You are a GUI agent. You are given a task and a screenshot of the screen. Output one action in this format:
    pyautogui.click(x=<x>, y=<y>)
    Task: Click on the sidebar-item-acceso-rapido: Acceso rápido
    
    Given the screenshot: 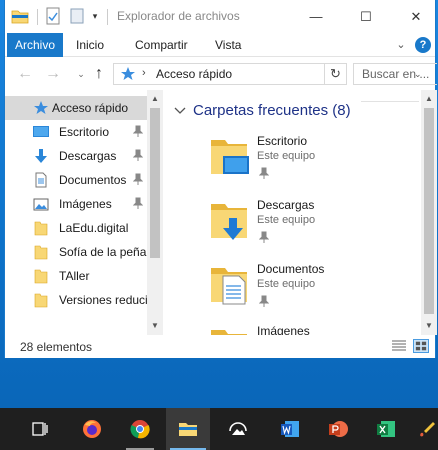 What is the action you would take?
    pyautogui.click(x=76, y=108)
    